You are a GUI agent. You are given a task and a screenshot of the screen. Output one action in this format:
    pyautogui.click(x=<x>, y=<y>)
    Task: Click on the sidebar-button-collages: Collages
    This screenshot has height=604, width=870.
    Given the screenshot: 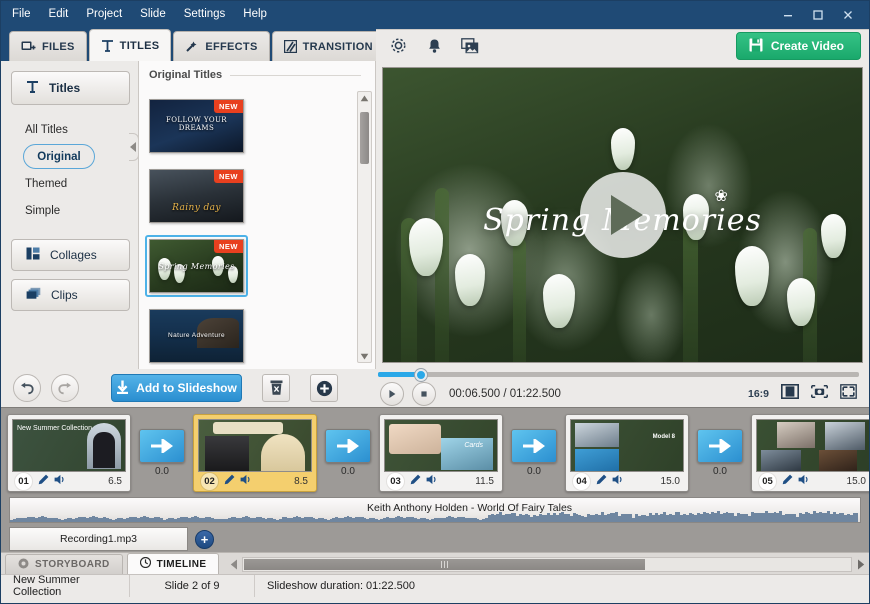 What is the action you would take?
    pyautogui.click(x=70, y=255)
    